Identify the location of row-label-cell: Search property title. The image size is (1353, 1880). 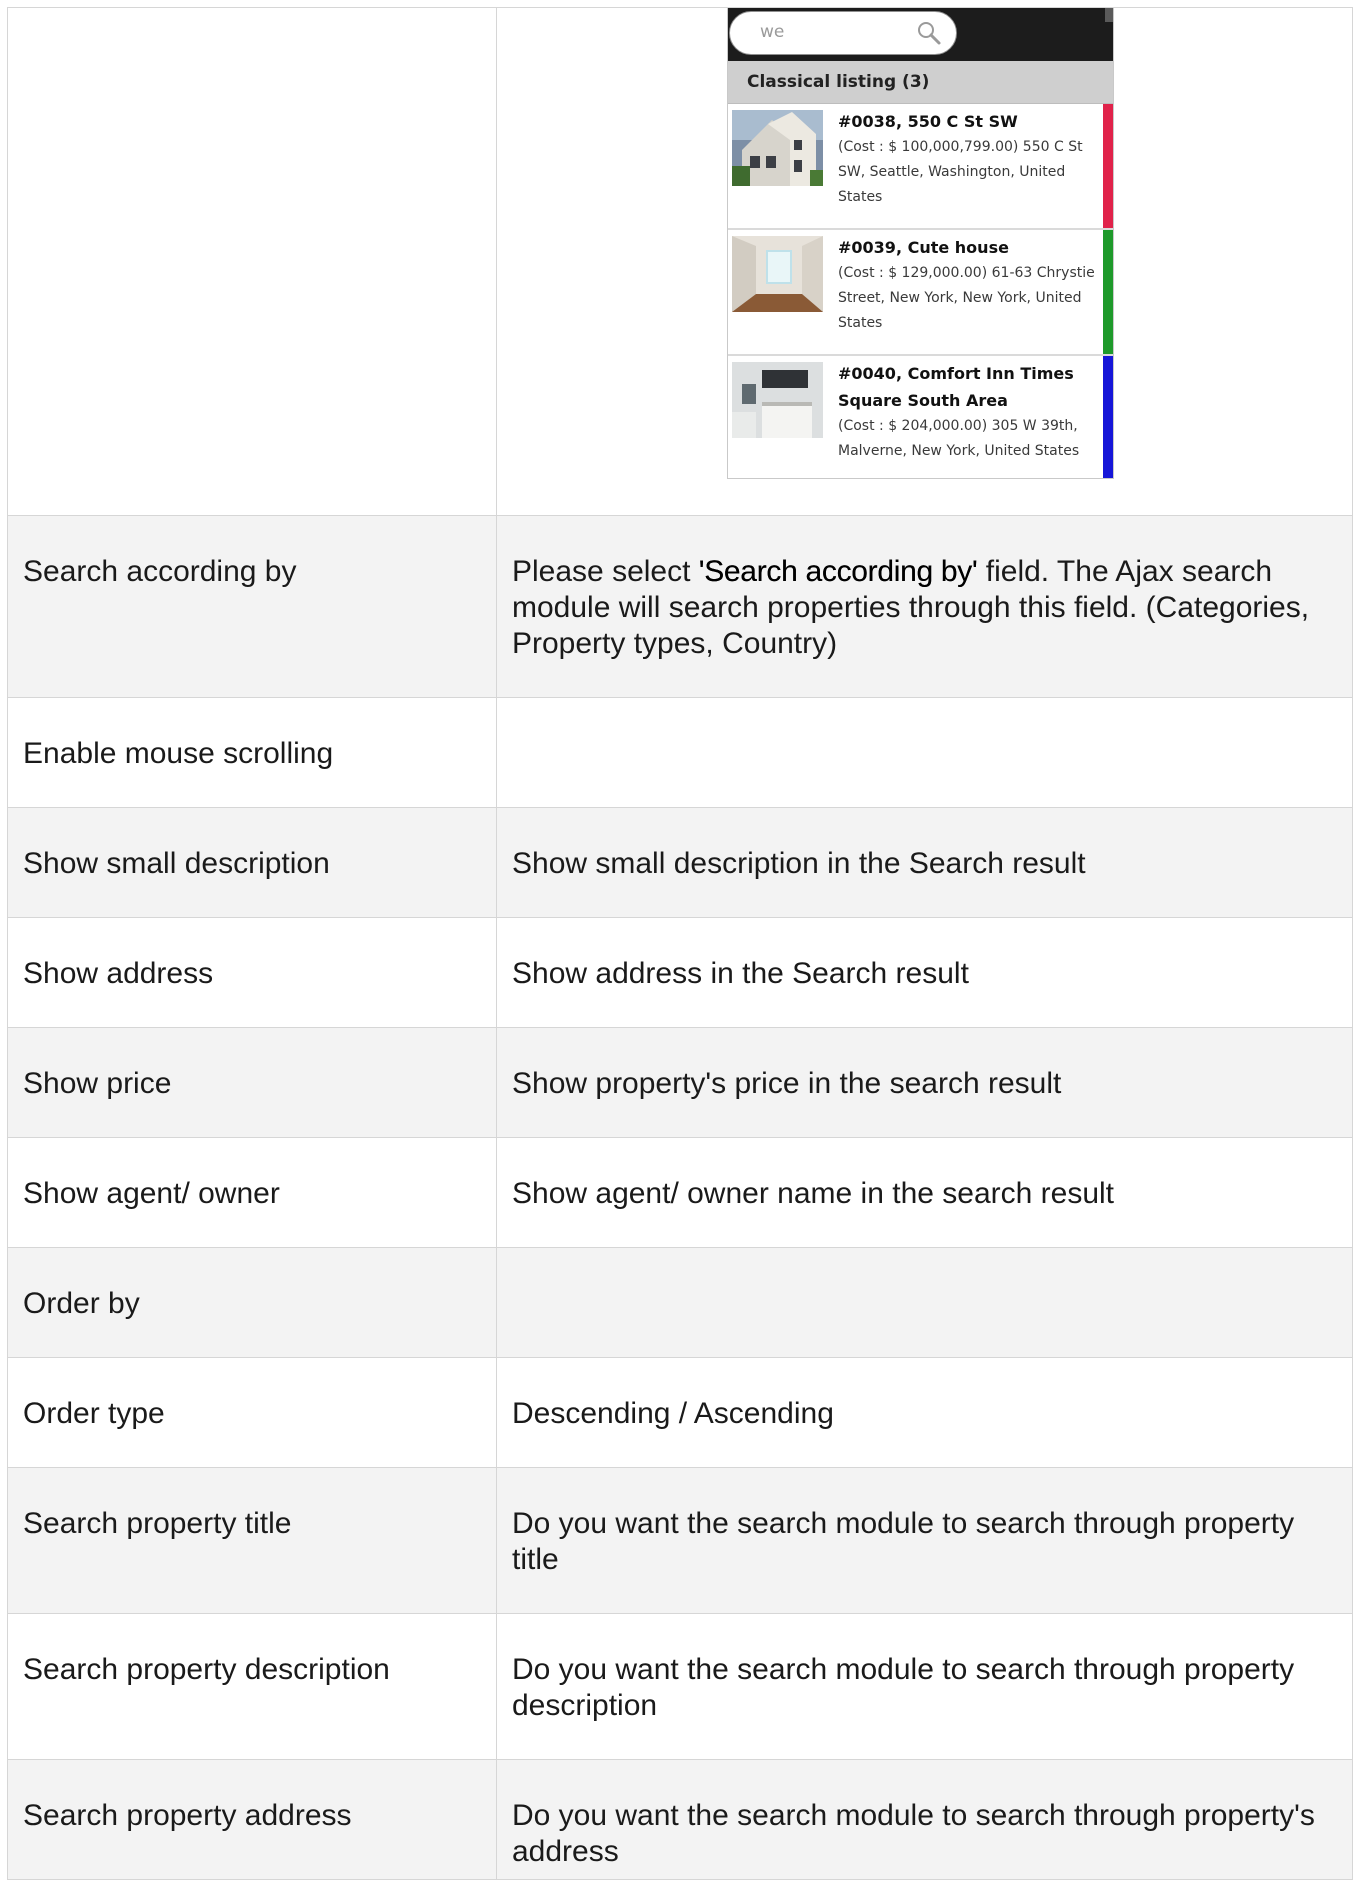
(252, 1540).